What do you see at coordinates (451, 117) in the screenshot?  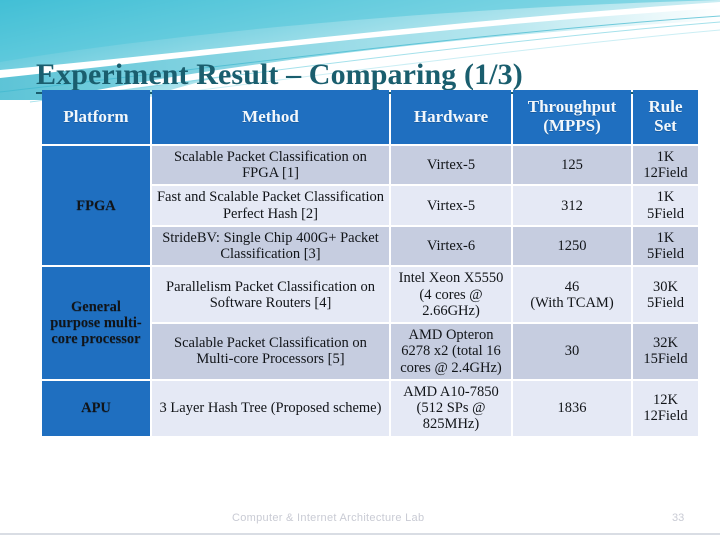 I see `column-header-hardware: Hardware` at bounding box center [451, 117].